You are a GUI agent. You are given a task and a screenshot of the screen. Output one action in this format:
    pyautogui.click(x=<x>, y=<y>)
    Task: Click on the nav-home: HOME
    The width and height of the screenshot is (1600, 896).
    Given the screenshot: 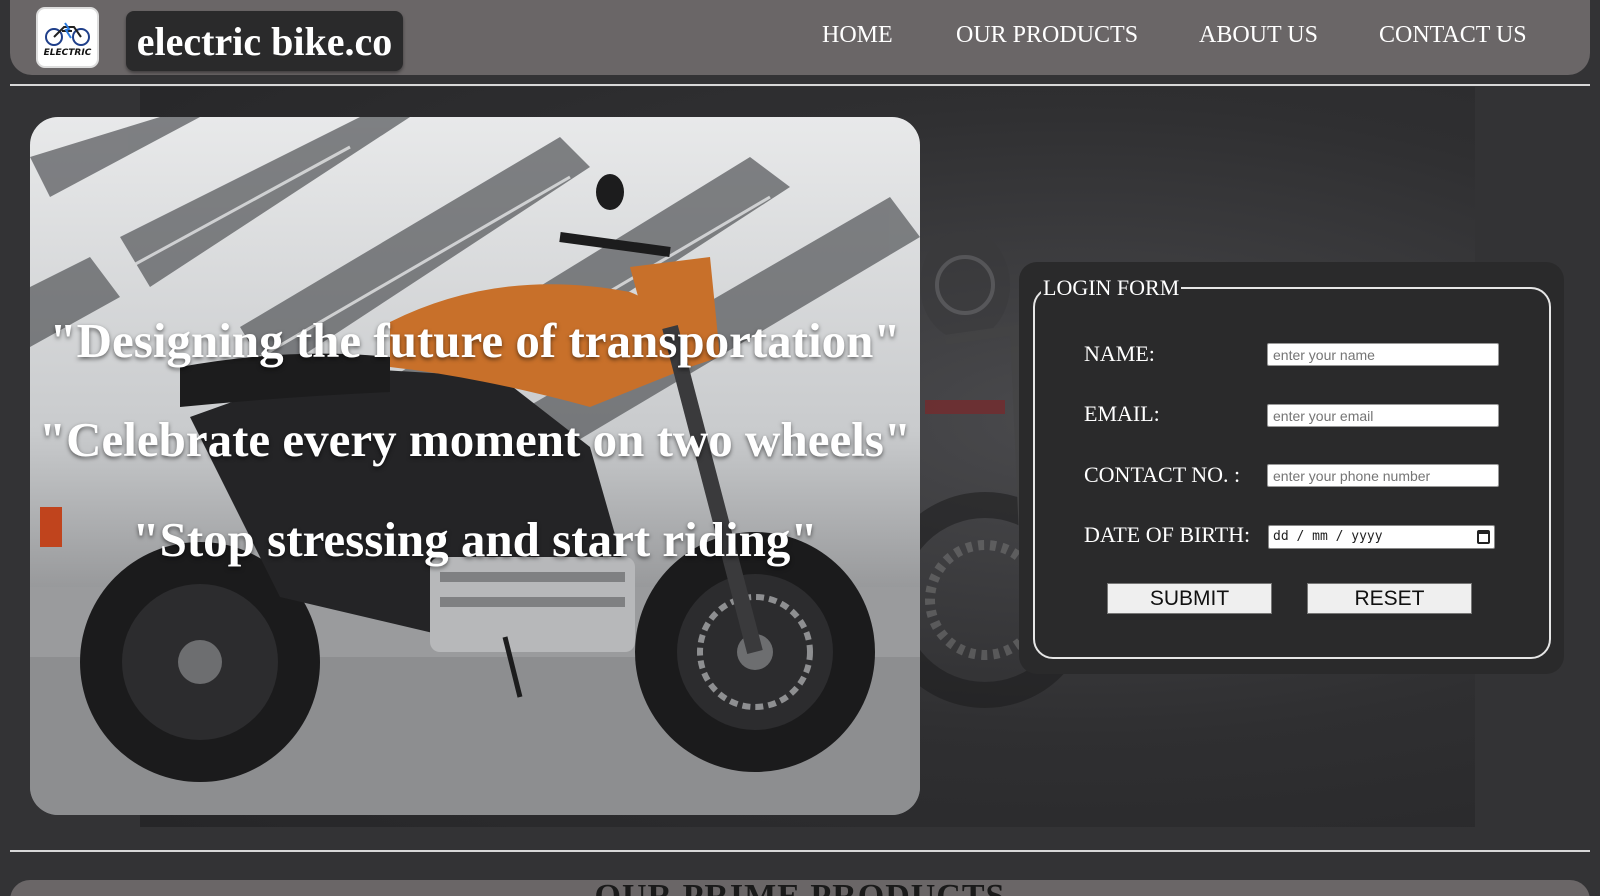 What is the action you would take?
    pyautogui.click(x=857, y=35)
    